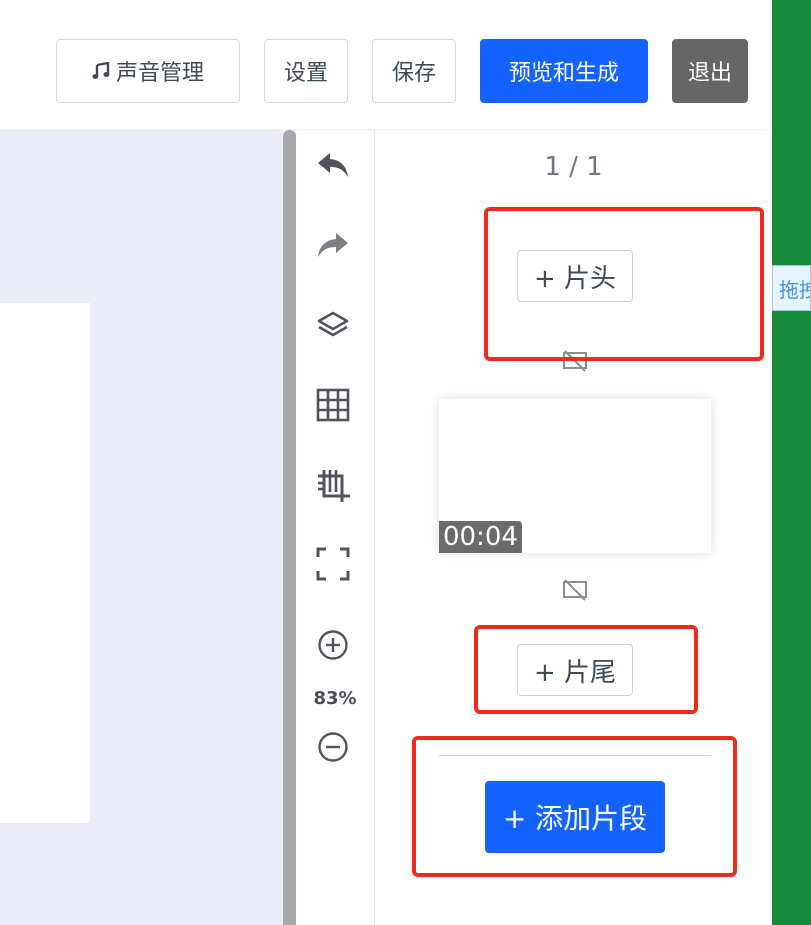  I want to click on sound-management-label: 声音管理, so click(159, 73).